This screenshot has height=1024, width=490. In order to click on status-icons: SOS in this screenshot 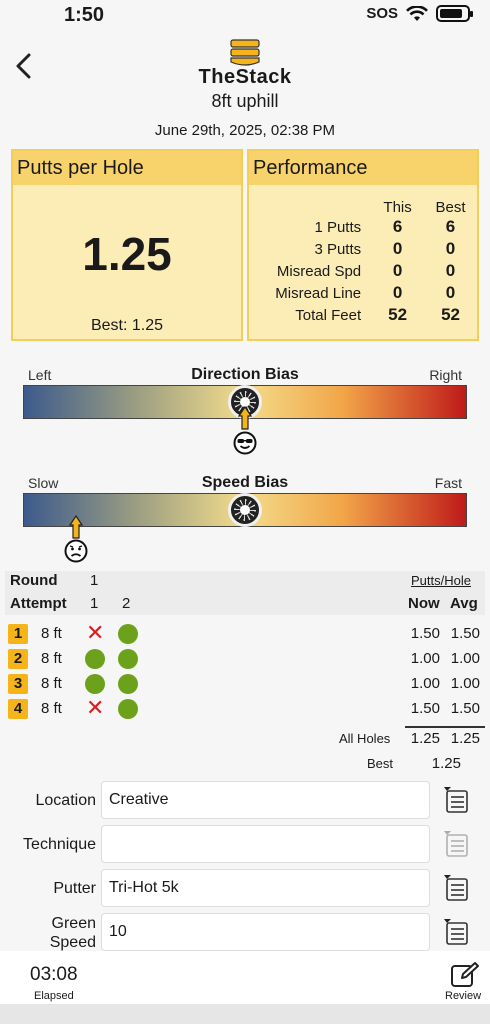, I will do `click(419, 13)`.